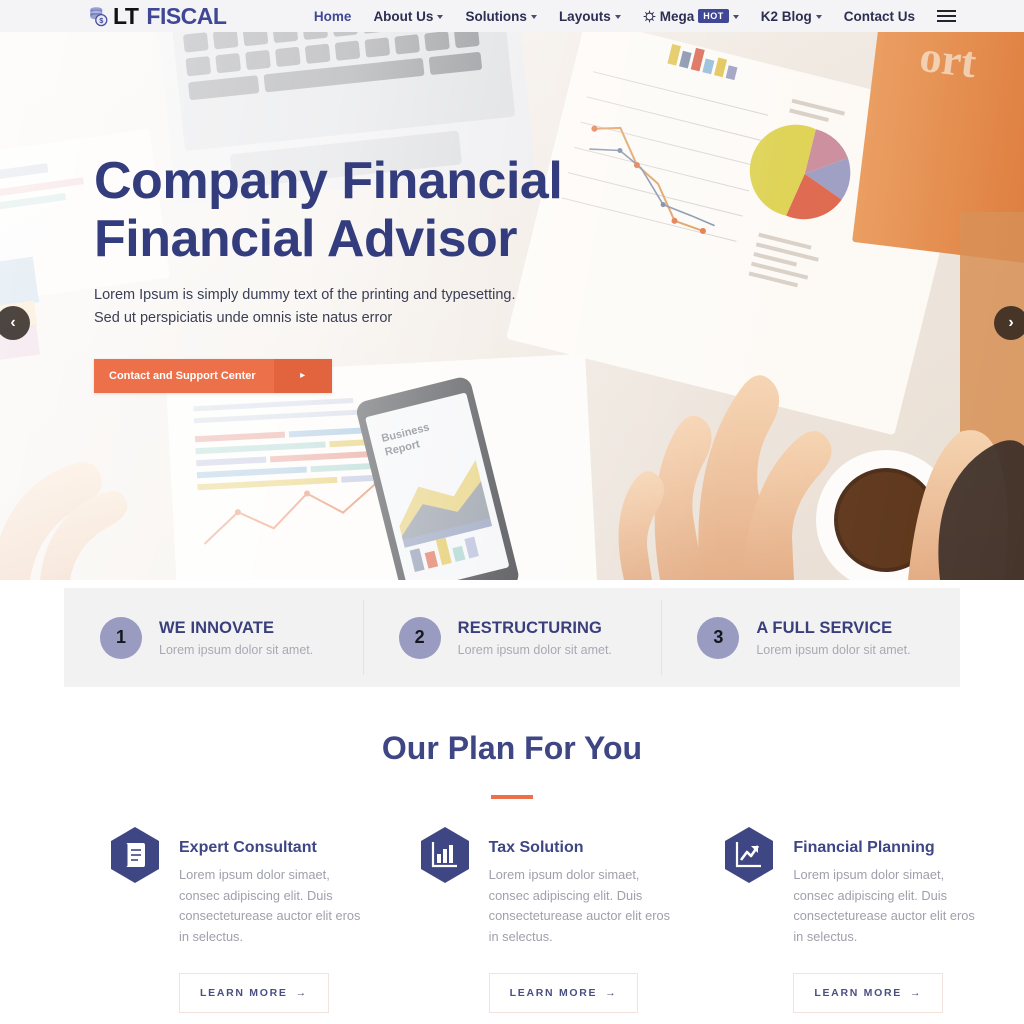 Image resolution: width=1024 pixels, height=1024 pixels. I want to click on nav-label-home: Home, so click(332, 16).